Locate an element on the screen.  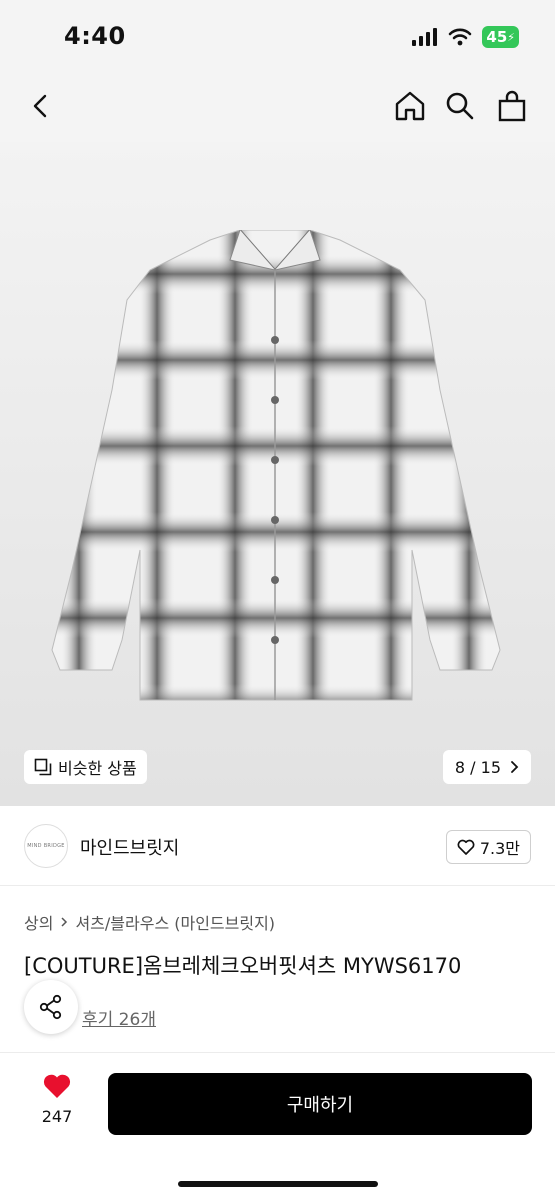
similar-products-label: 비슷한 상품 is located at coordinates (97, 768).